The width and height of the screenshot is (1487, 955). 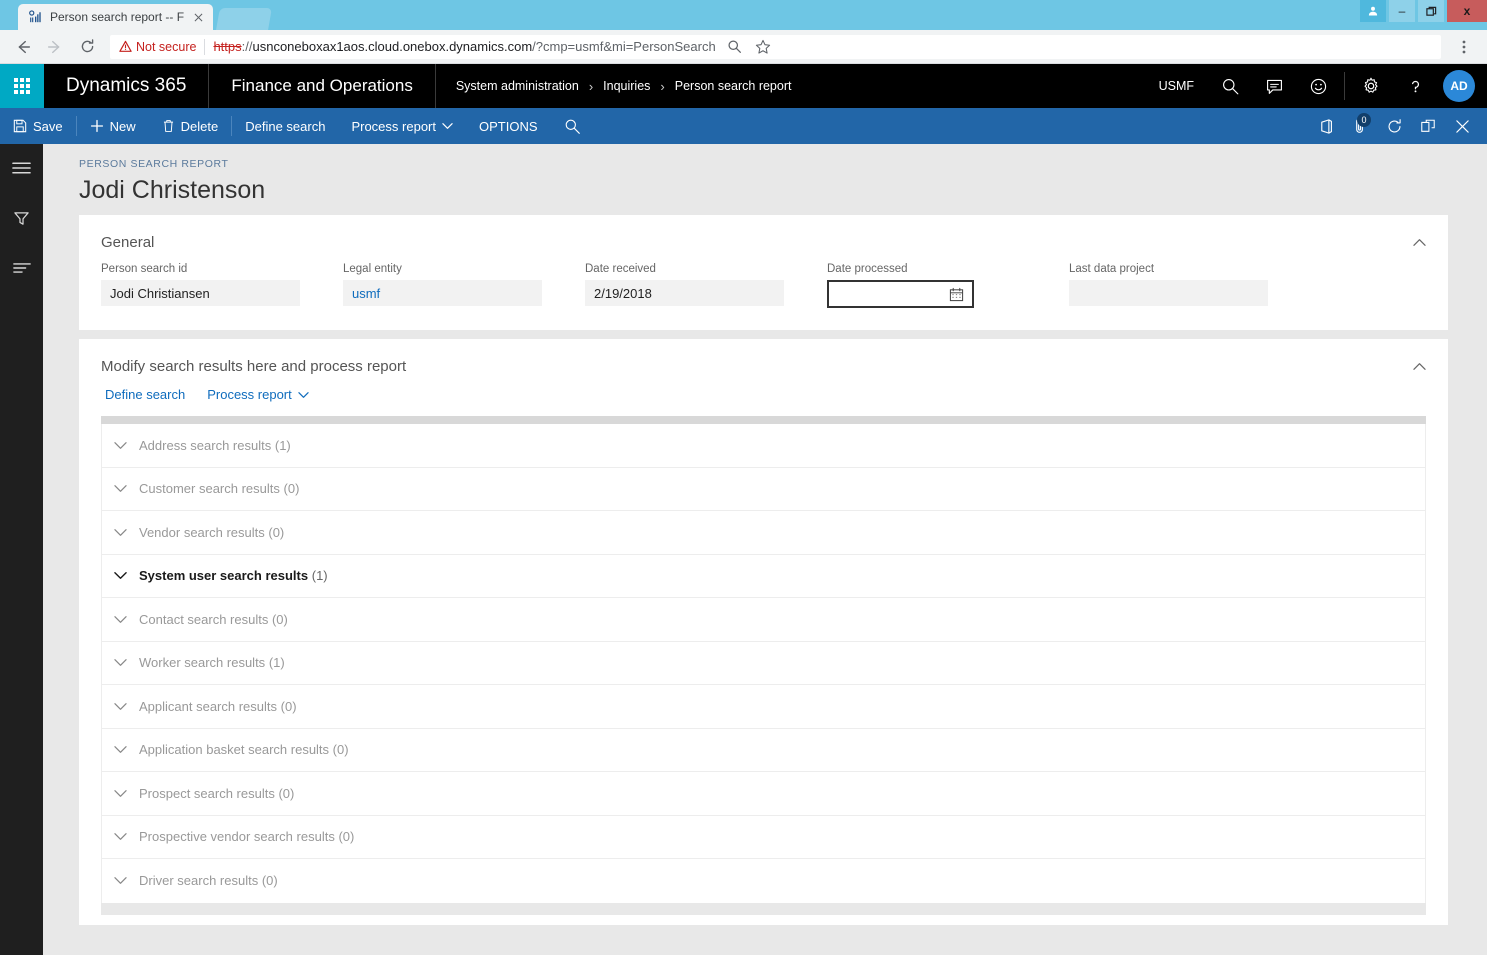 I want to click on filter-funnel-icon, so click(x=22, y=218).